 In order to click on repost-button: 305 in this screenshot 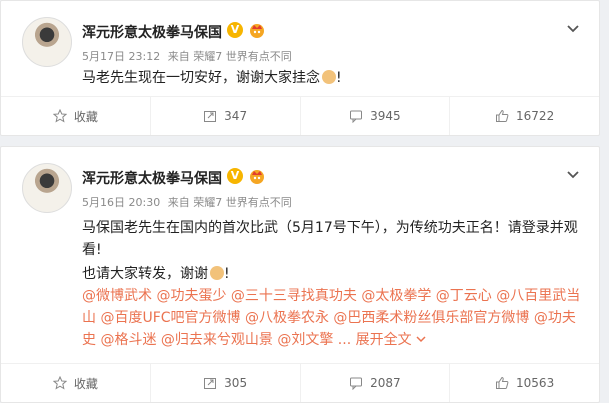, I will do `click(226, 383)`.